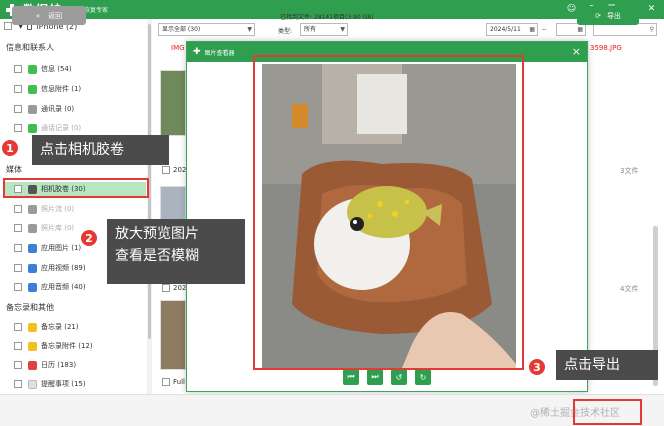 The image size is (664, 426). What do you see at coordinates (47, 248) in the screenshot?
I see `sidebar-item-app-photos: 应用图片 (1)` at bounding box center [47, 248].